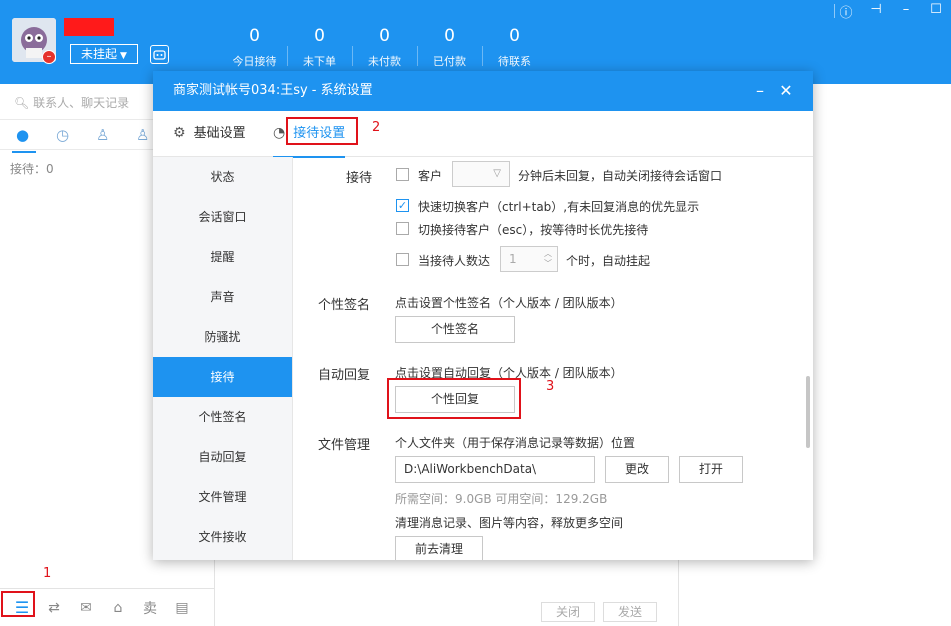 This screenshot has width=951, height=626. What do you see at coordinates (319, 47) in the screenshot?
I see `stat-not-ordered: 0 未下单` at bounding box center [319, 47].